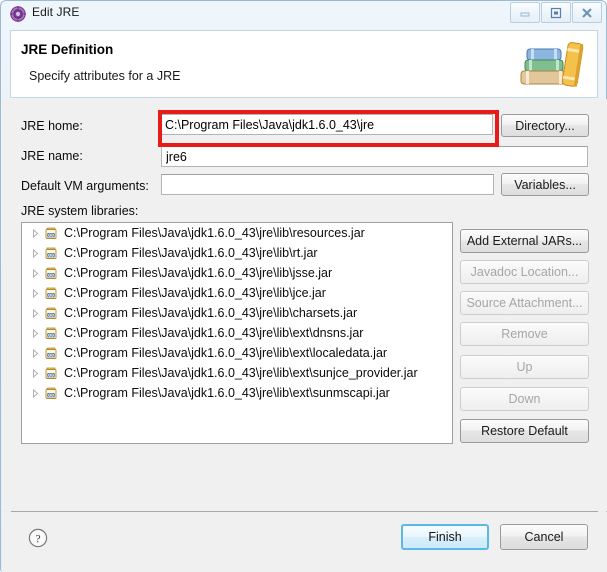 This screenshot has width=607, height=572. Describe the element at coordinates (67, 49) in the screenshot. I see `page-title: JRE Definition` at that location.